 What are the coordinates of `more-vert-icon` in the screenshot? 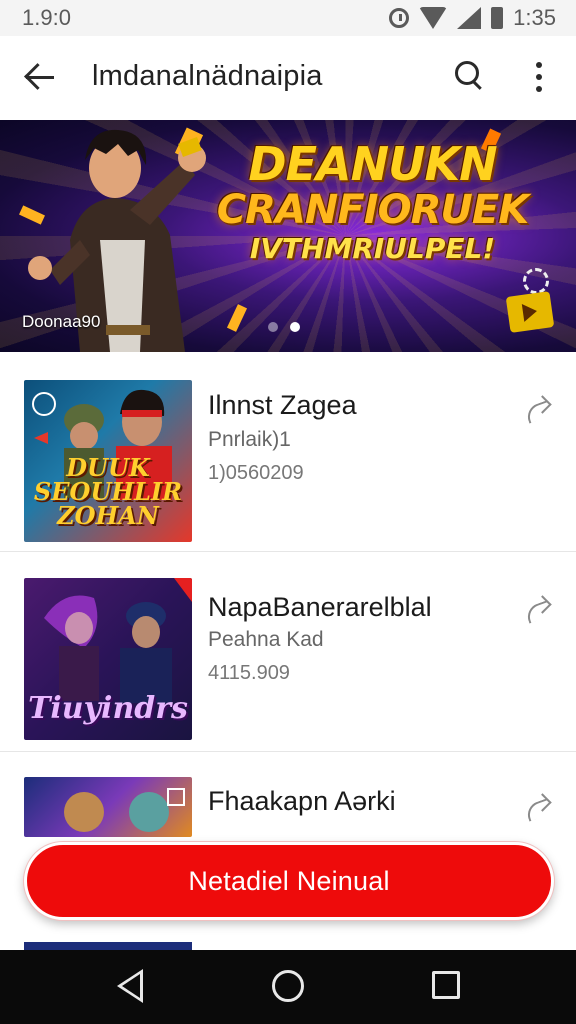 It's located at (539, 77).